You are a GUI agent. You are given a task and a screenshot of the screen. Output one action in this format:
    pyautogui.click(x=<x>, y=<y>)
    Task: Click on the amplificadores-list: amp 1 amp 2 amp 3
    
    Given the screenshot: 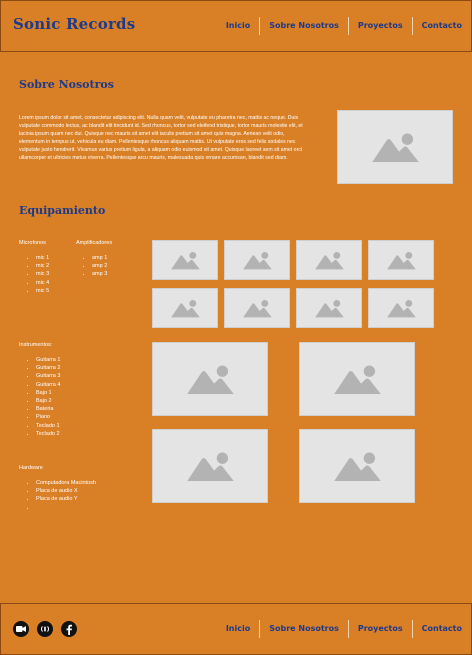 What is the action you would take?
    pyautogui.click(x=92, y=266)
    